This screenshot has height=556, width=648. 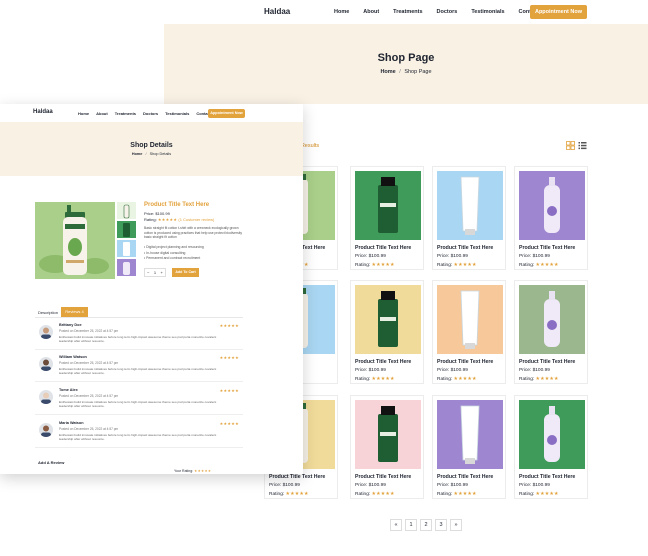 What do you see at coordinates (125, 113) in the screenshot?
I see `details-nav-treatments: Treatments` at bounding box center [125, 113].